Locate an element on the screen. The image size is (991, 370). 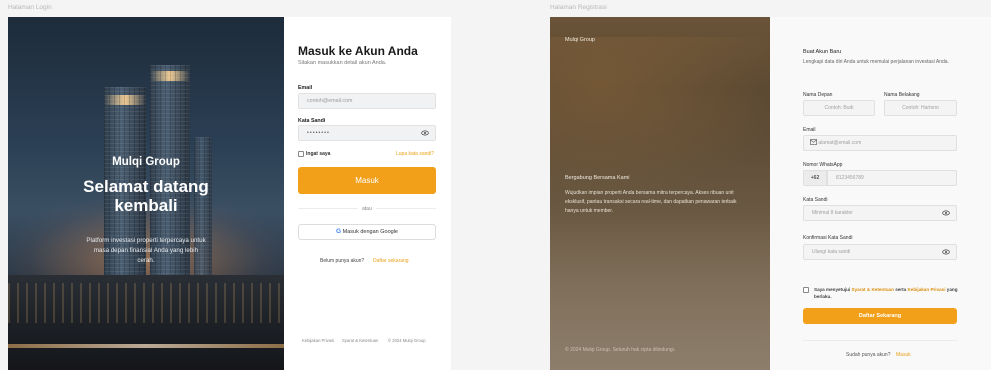
confirm-password-placeholder: Ulangi kata sandi is located at coordinates (831, 252).